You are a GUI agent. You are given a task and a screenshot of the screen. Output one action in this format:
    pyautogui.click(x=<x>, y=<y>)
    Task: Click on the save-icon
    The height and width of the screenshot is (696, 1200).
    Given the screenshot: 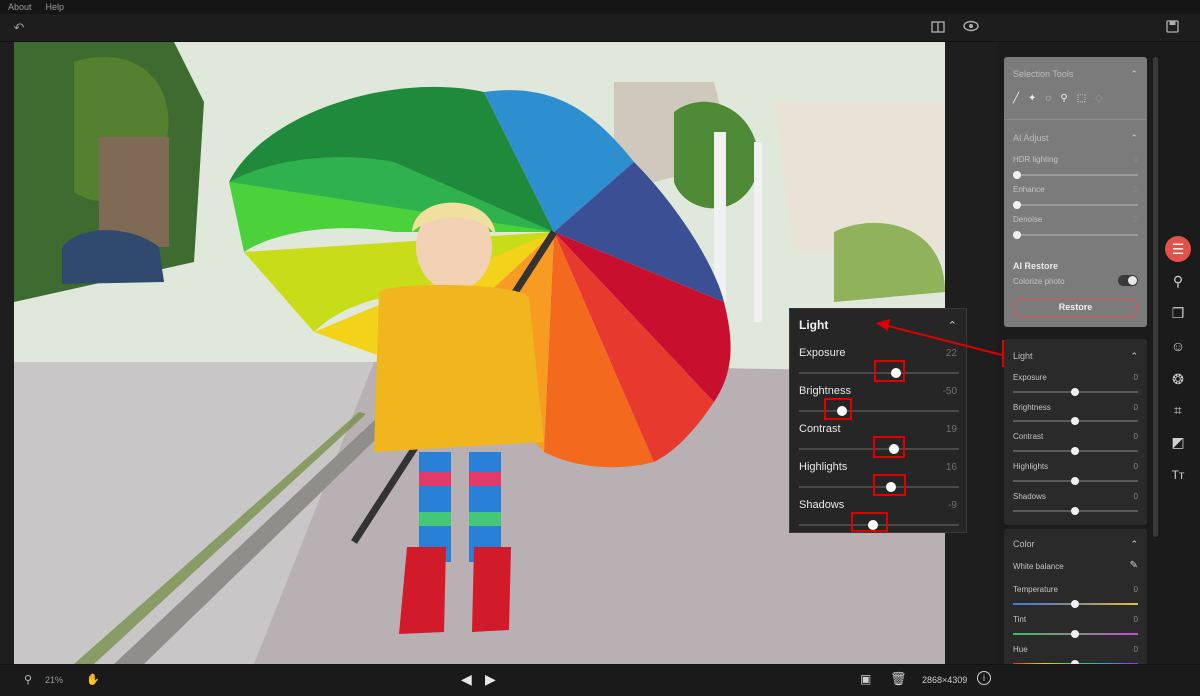 What is the action you would take?
    pyautogui.click(x=1172, y=28)
    